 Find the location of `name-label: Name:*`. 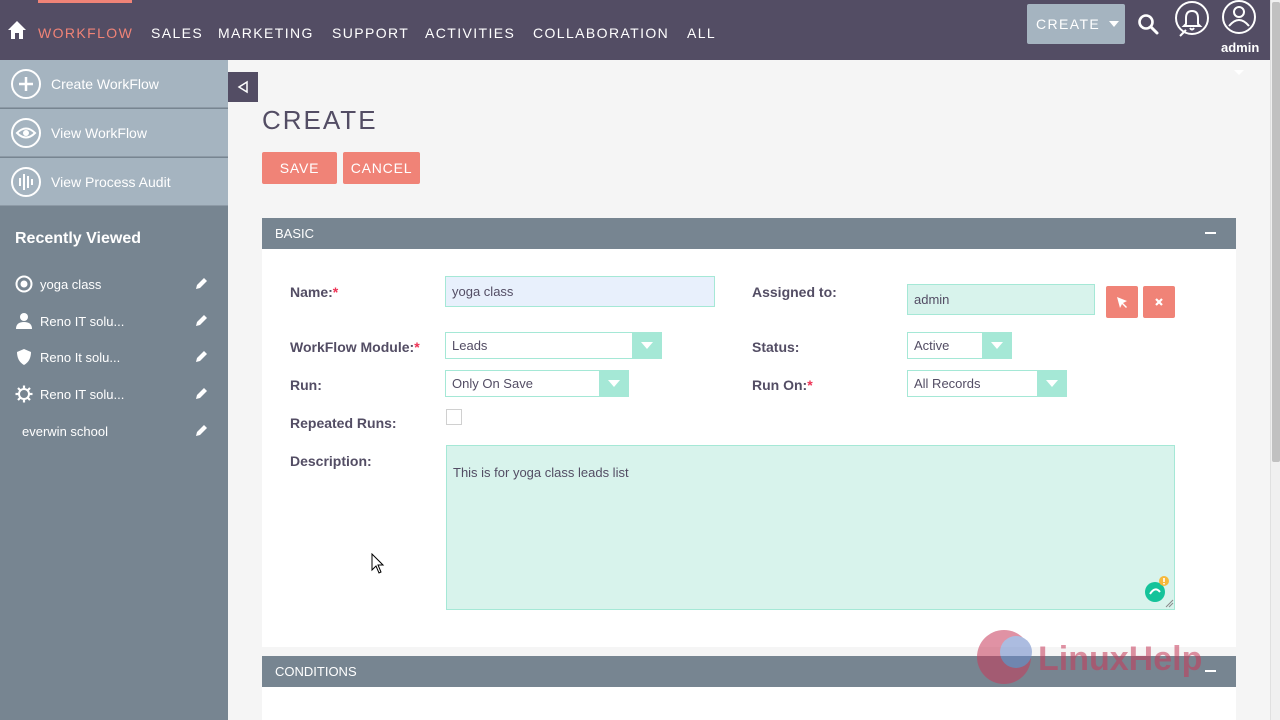

name-label: Name:* is located at coordinates (314, 292).